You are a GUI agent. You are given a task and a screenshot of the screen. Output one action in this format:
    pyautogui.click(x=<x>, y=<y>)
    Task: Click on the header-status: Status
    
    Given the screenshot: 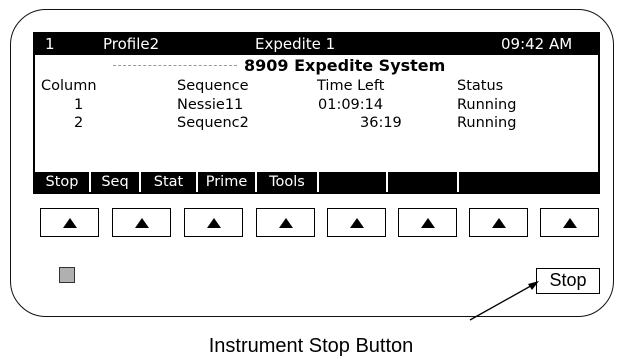 What is the action you would take?
    pyautogui.click(x=480, y=86)
    